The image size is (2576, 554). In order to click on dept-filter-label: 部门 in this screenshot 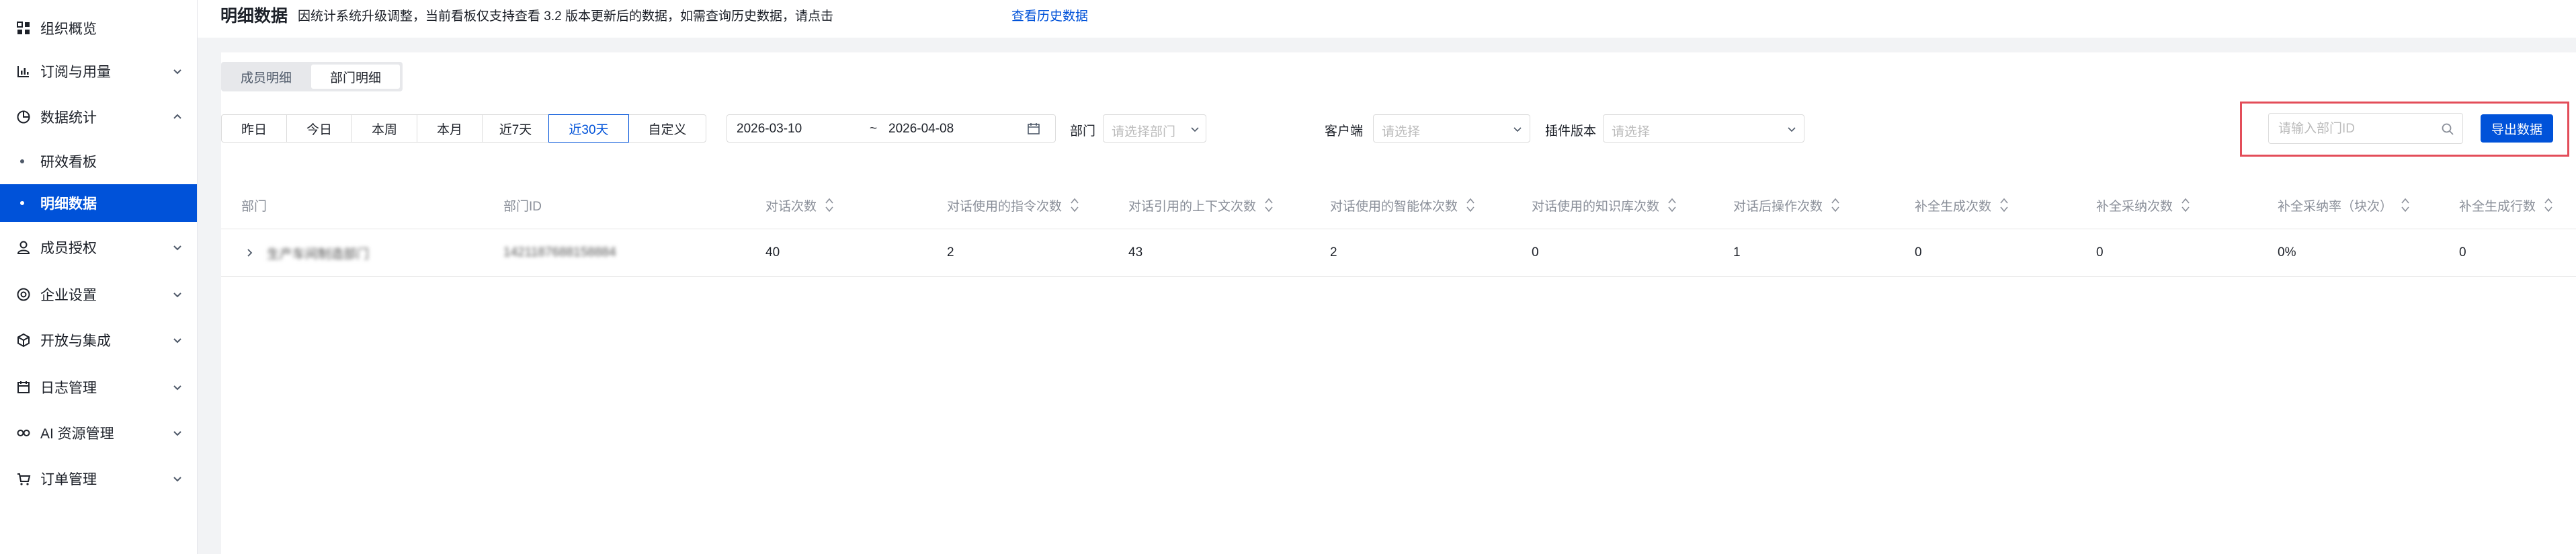, I will do `click(1083, 131)`.